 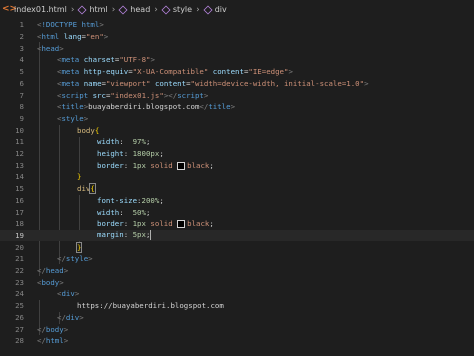 I want to click on code-line-active: 19 margin: 5px;, so click(x=237, y=235).